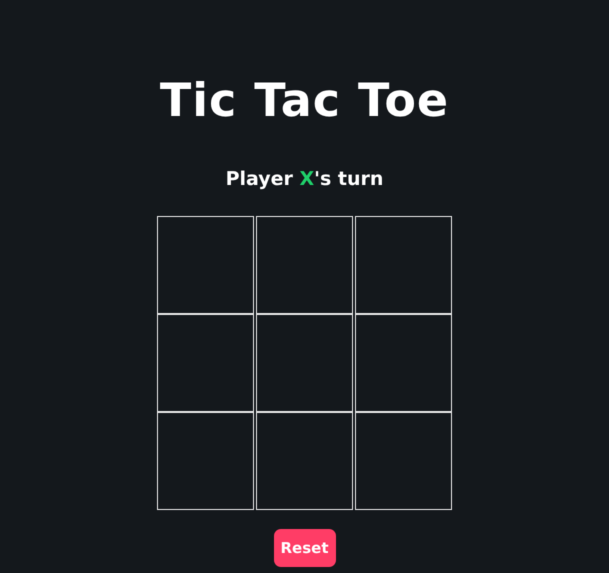 This screenshot has height=573, width=609. Describe the element at coordinates (305, 100) in the screenshot. I see `game-title: Tic Tac Toe` at that location.